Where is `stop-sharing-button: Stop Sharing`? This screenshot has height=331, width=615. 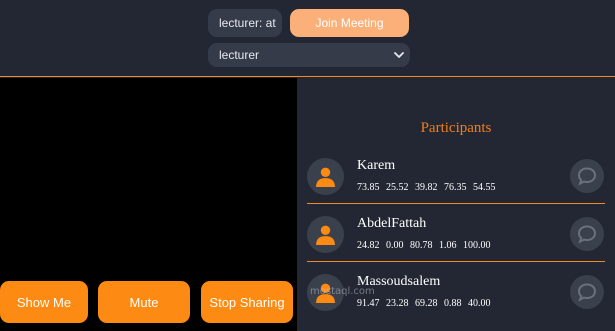
stop-sharing-button: Stop Sharing is located at coordinates (247, 302).